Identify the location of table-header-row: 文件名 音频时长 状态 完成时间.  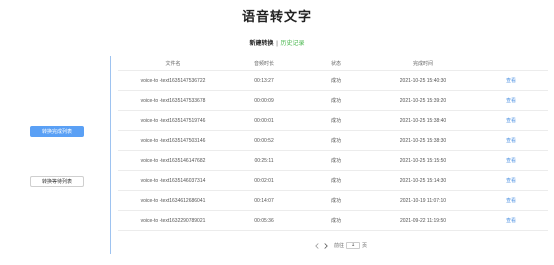
(333, 63).